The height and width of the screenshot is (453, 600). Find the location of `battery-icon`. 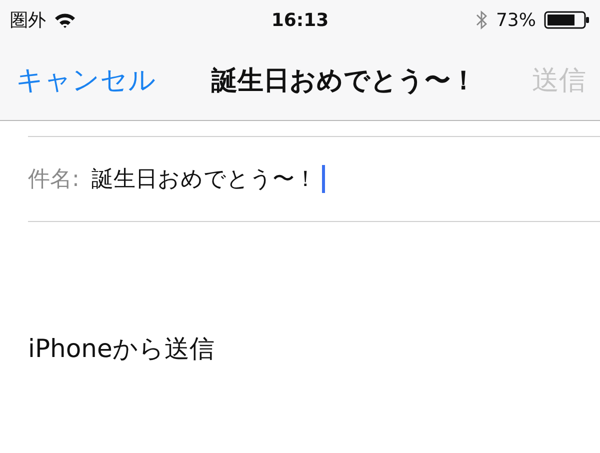

battery-icon is located at coordinates (567, 20).